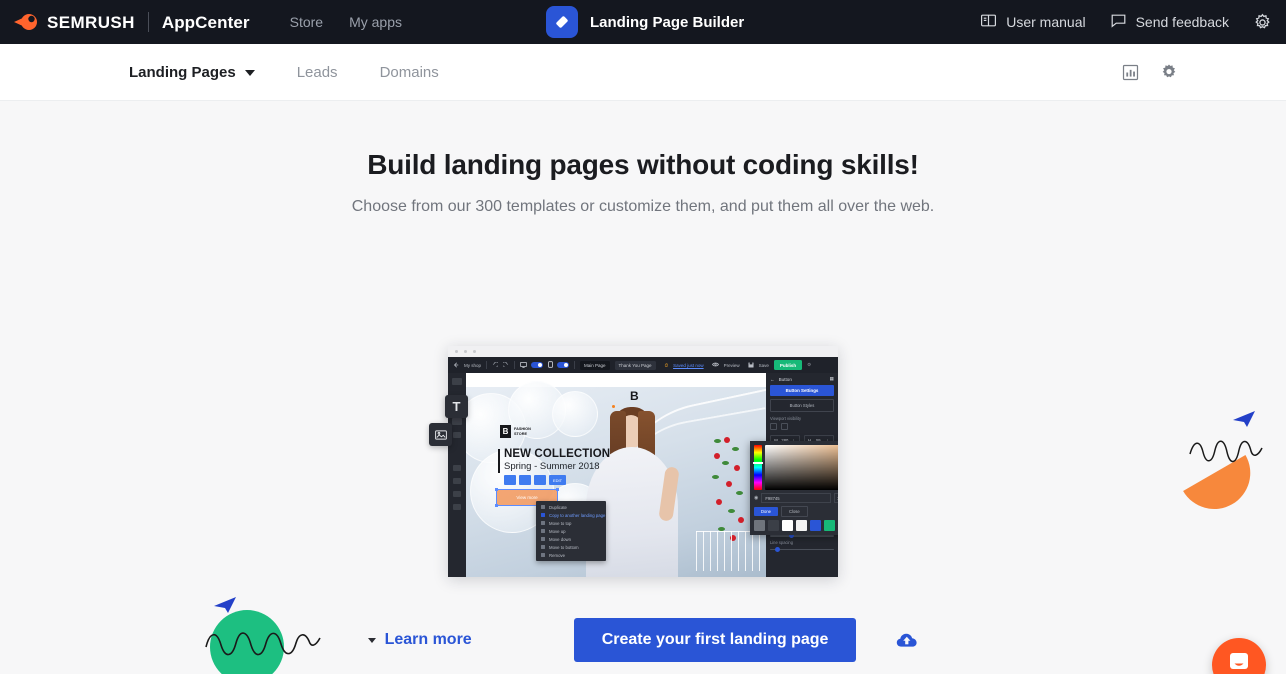  I want to click on squiggle-decoration, so click(1227, 453).